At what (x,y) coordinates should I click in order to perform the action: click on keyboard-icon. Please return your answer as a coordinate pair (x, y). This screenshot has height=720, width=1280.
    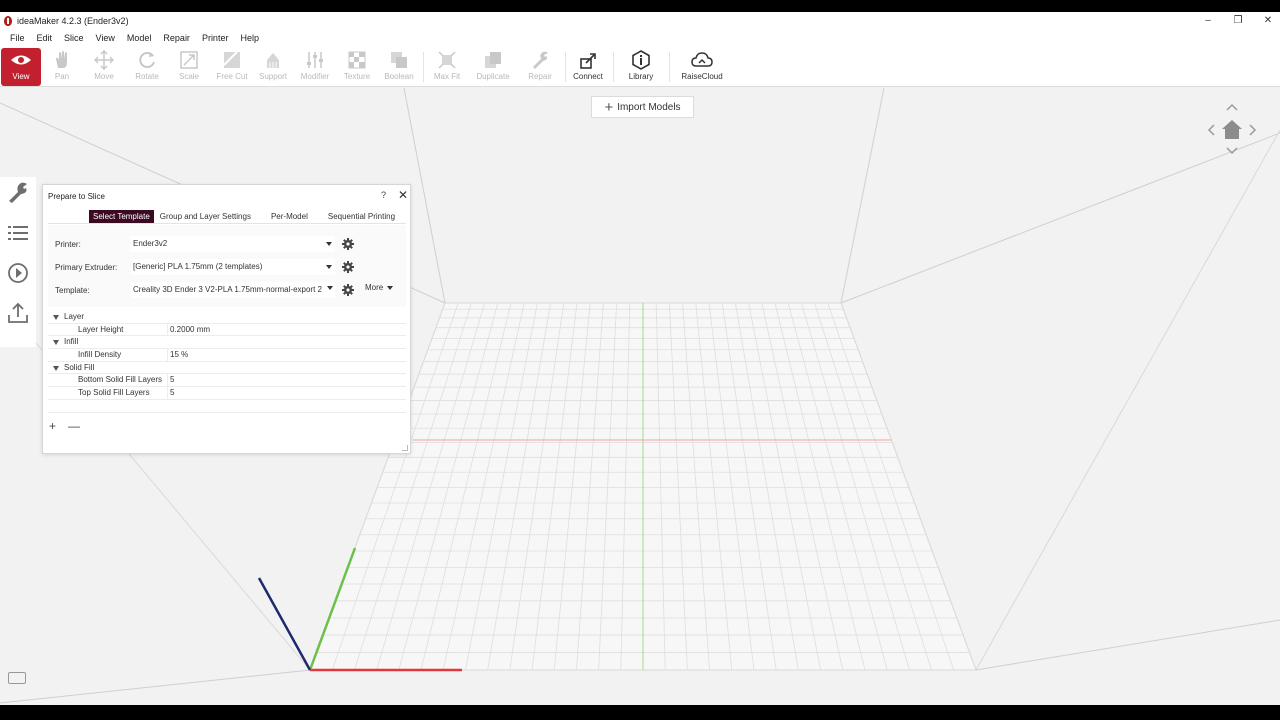
    Looking at the image, I should click on (17, 678).